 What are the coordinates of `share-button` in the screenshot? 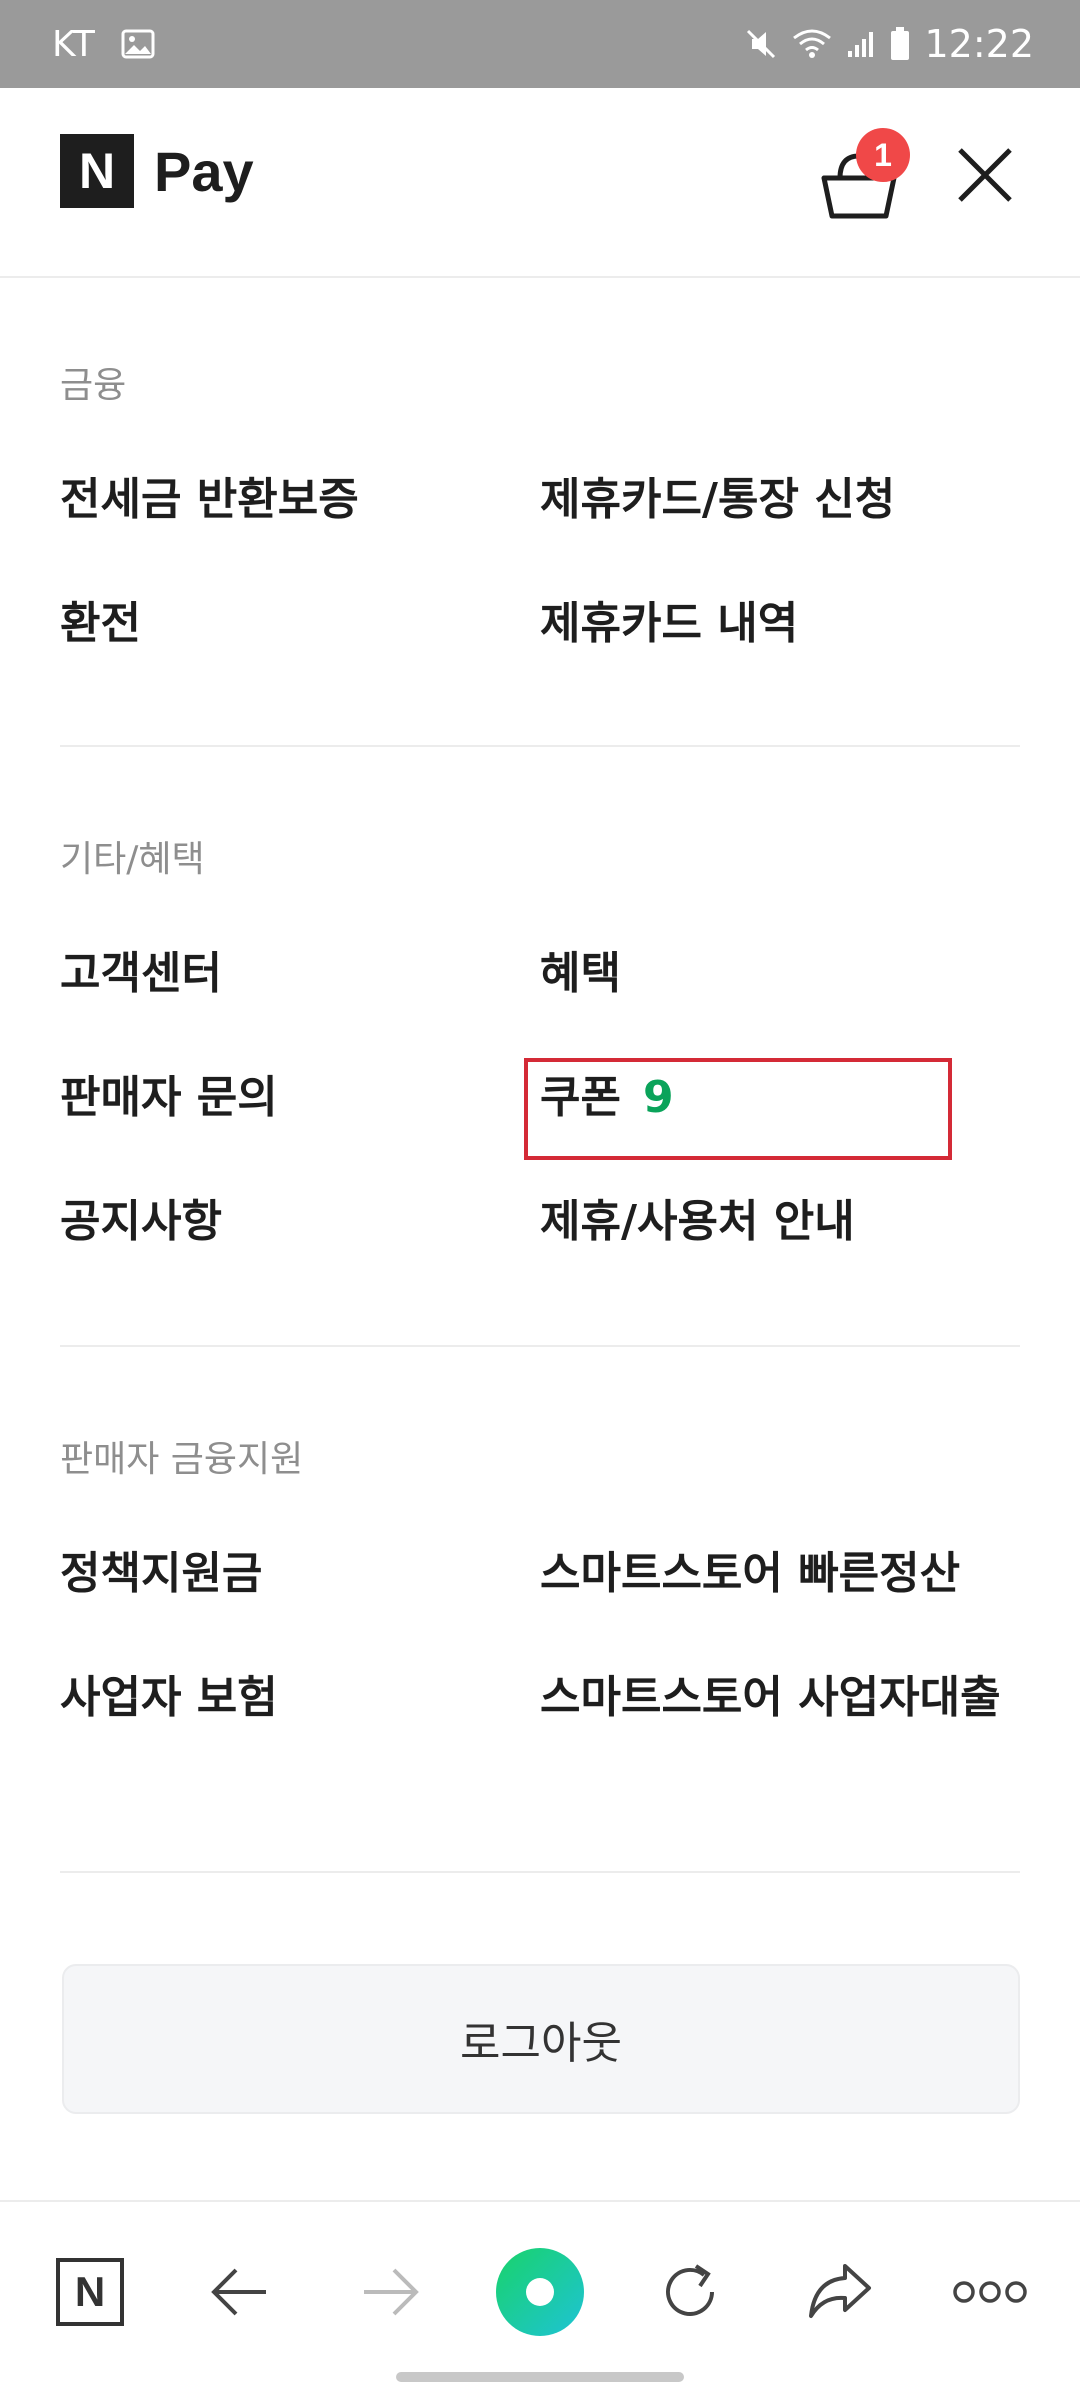 It's located at (840, 2292).